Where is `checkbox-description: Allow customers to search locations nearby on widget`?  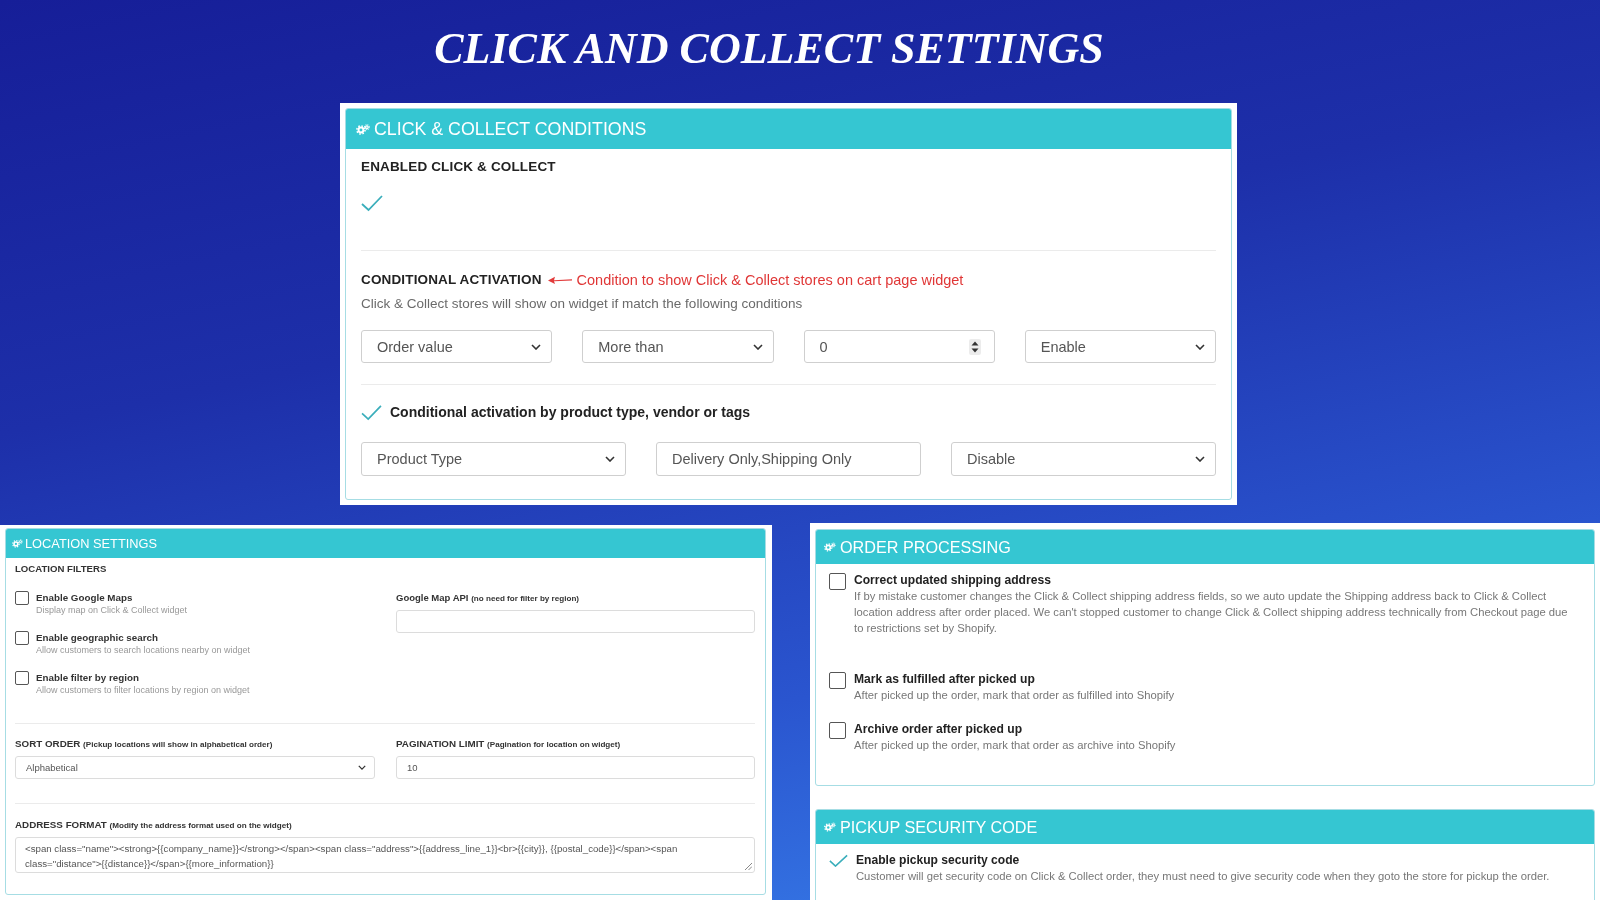 checkbox-description: Allow customers to search locations nearby on widget is located at coordinates (143, 650).